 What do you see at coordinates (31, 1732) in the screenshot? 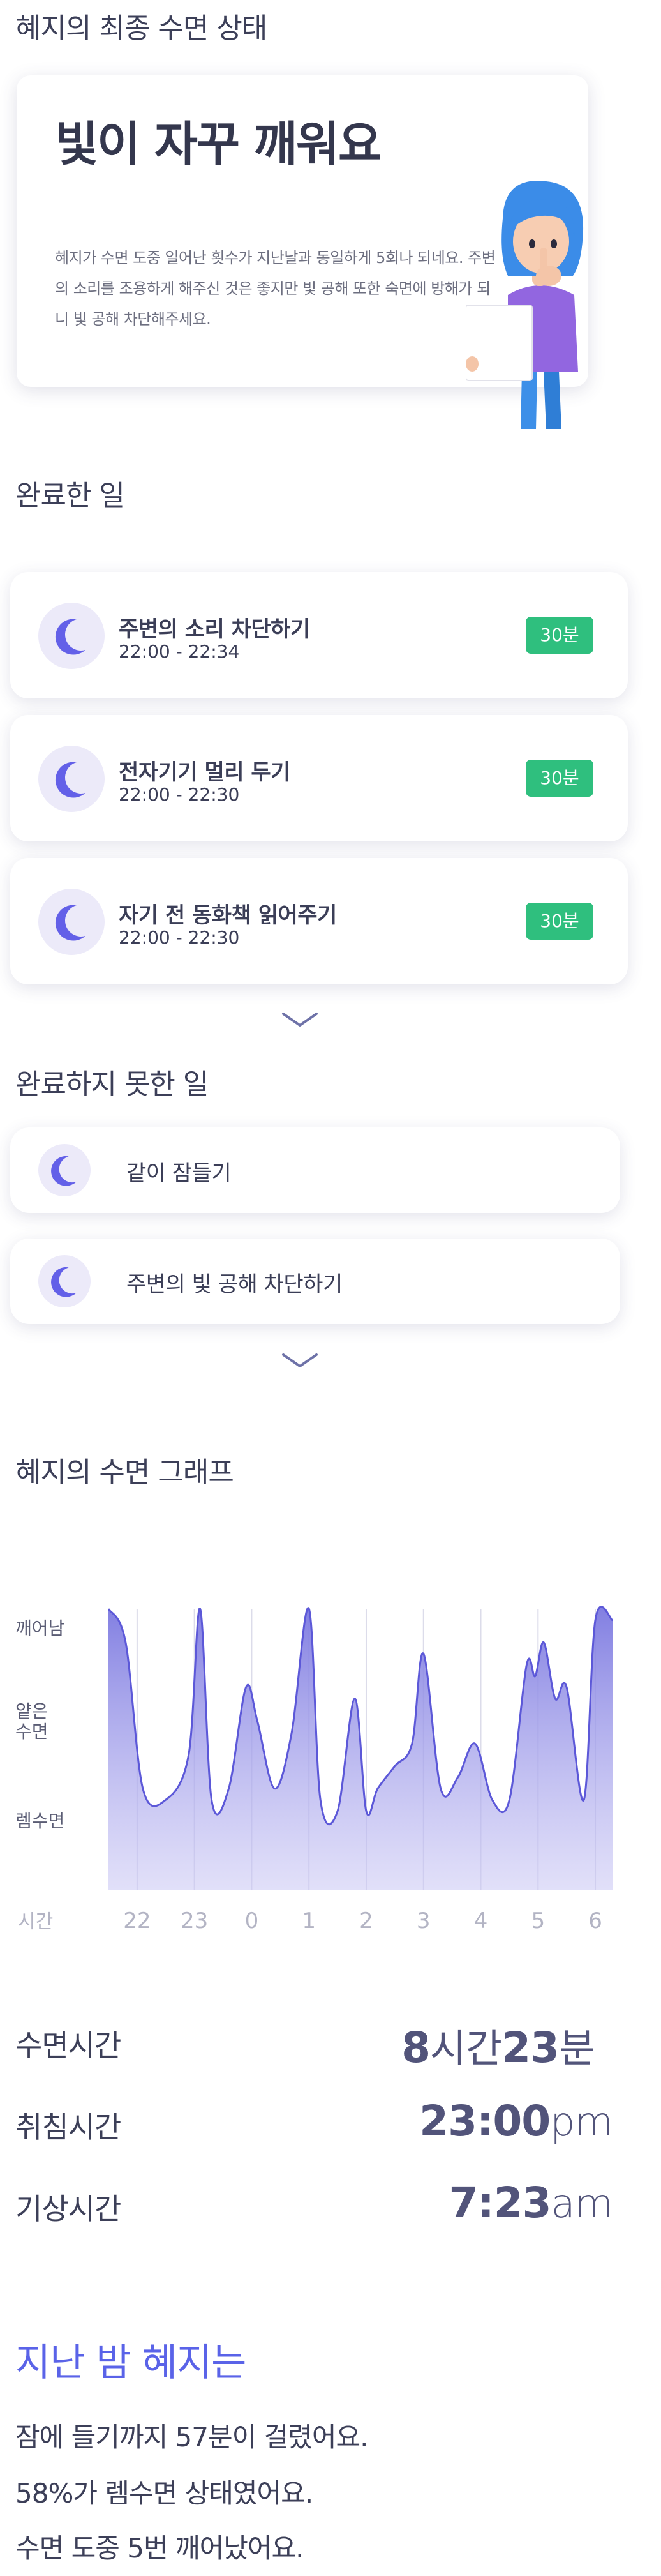
I see `y-level-label: 수면` at bounding box center [31, 1732].